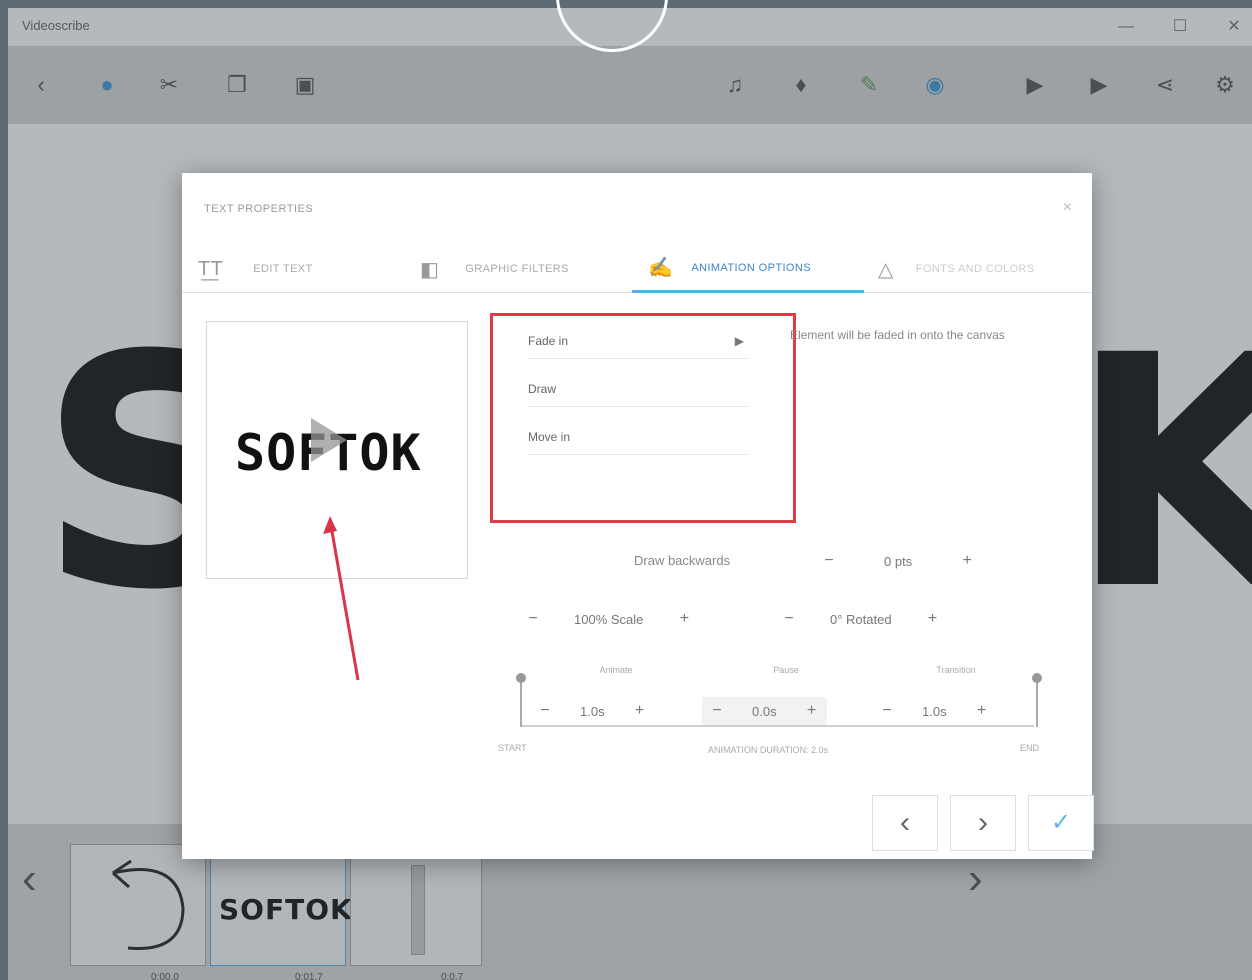 Image resolution: width=1252 pixels, height=980 pixels. I want to click on draw-backwards-value: 0 pts, so click(898, 561).